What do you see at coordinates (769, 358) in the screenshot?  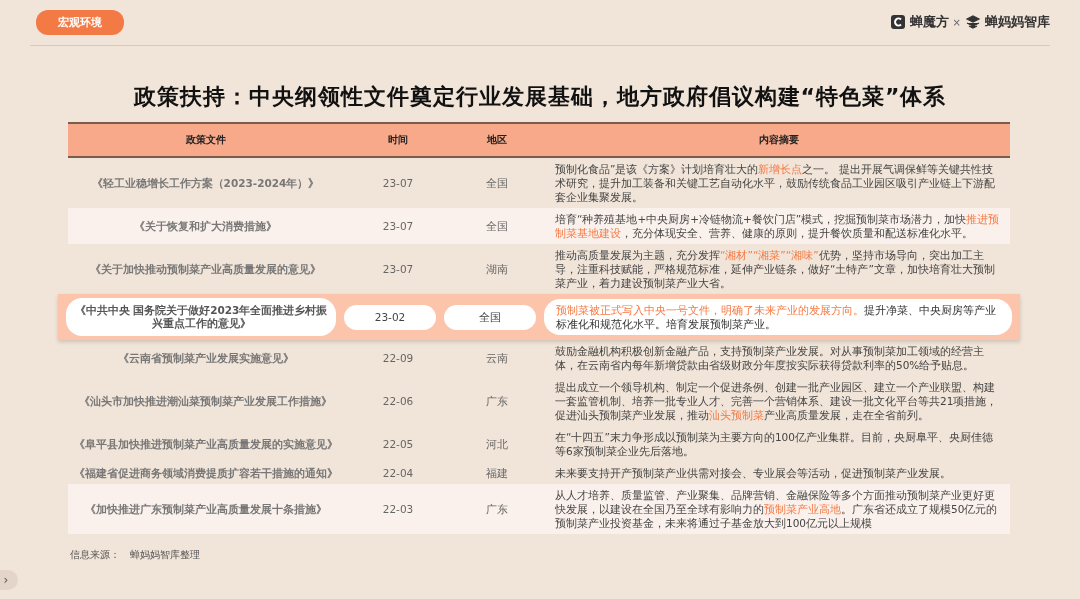 I see `summary-cell-text: 鼓励金融机构积极创新金融产品，支持预制菜产业发展。对从事预制菜加工领域的经营主体，在云南省内每年新增贷款由省级财政分年度按实际获得贷款利率的50%给予贴息。` at bounding box center [769, 358].